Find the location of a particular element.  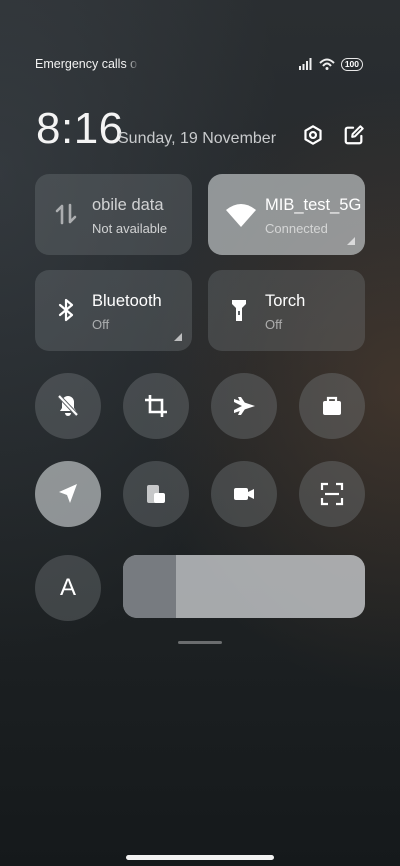

video-camera-icon is located at coordinates (244, 494).